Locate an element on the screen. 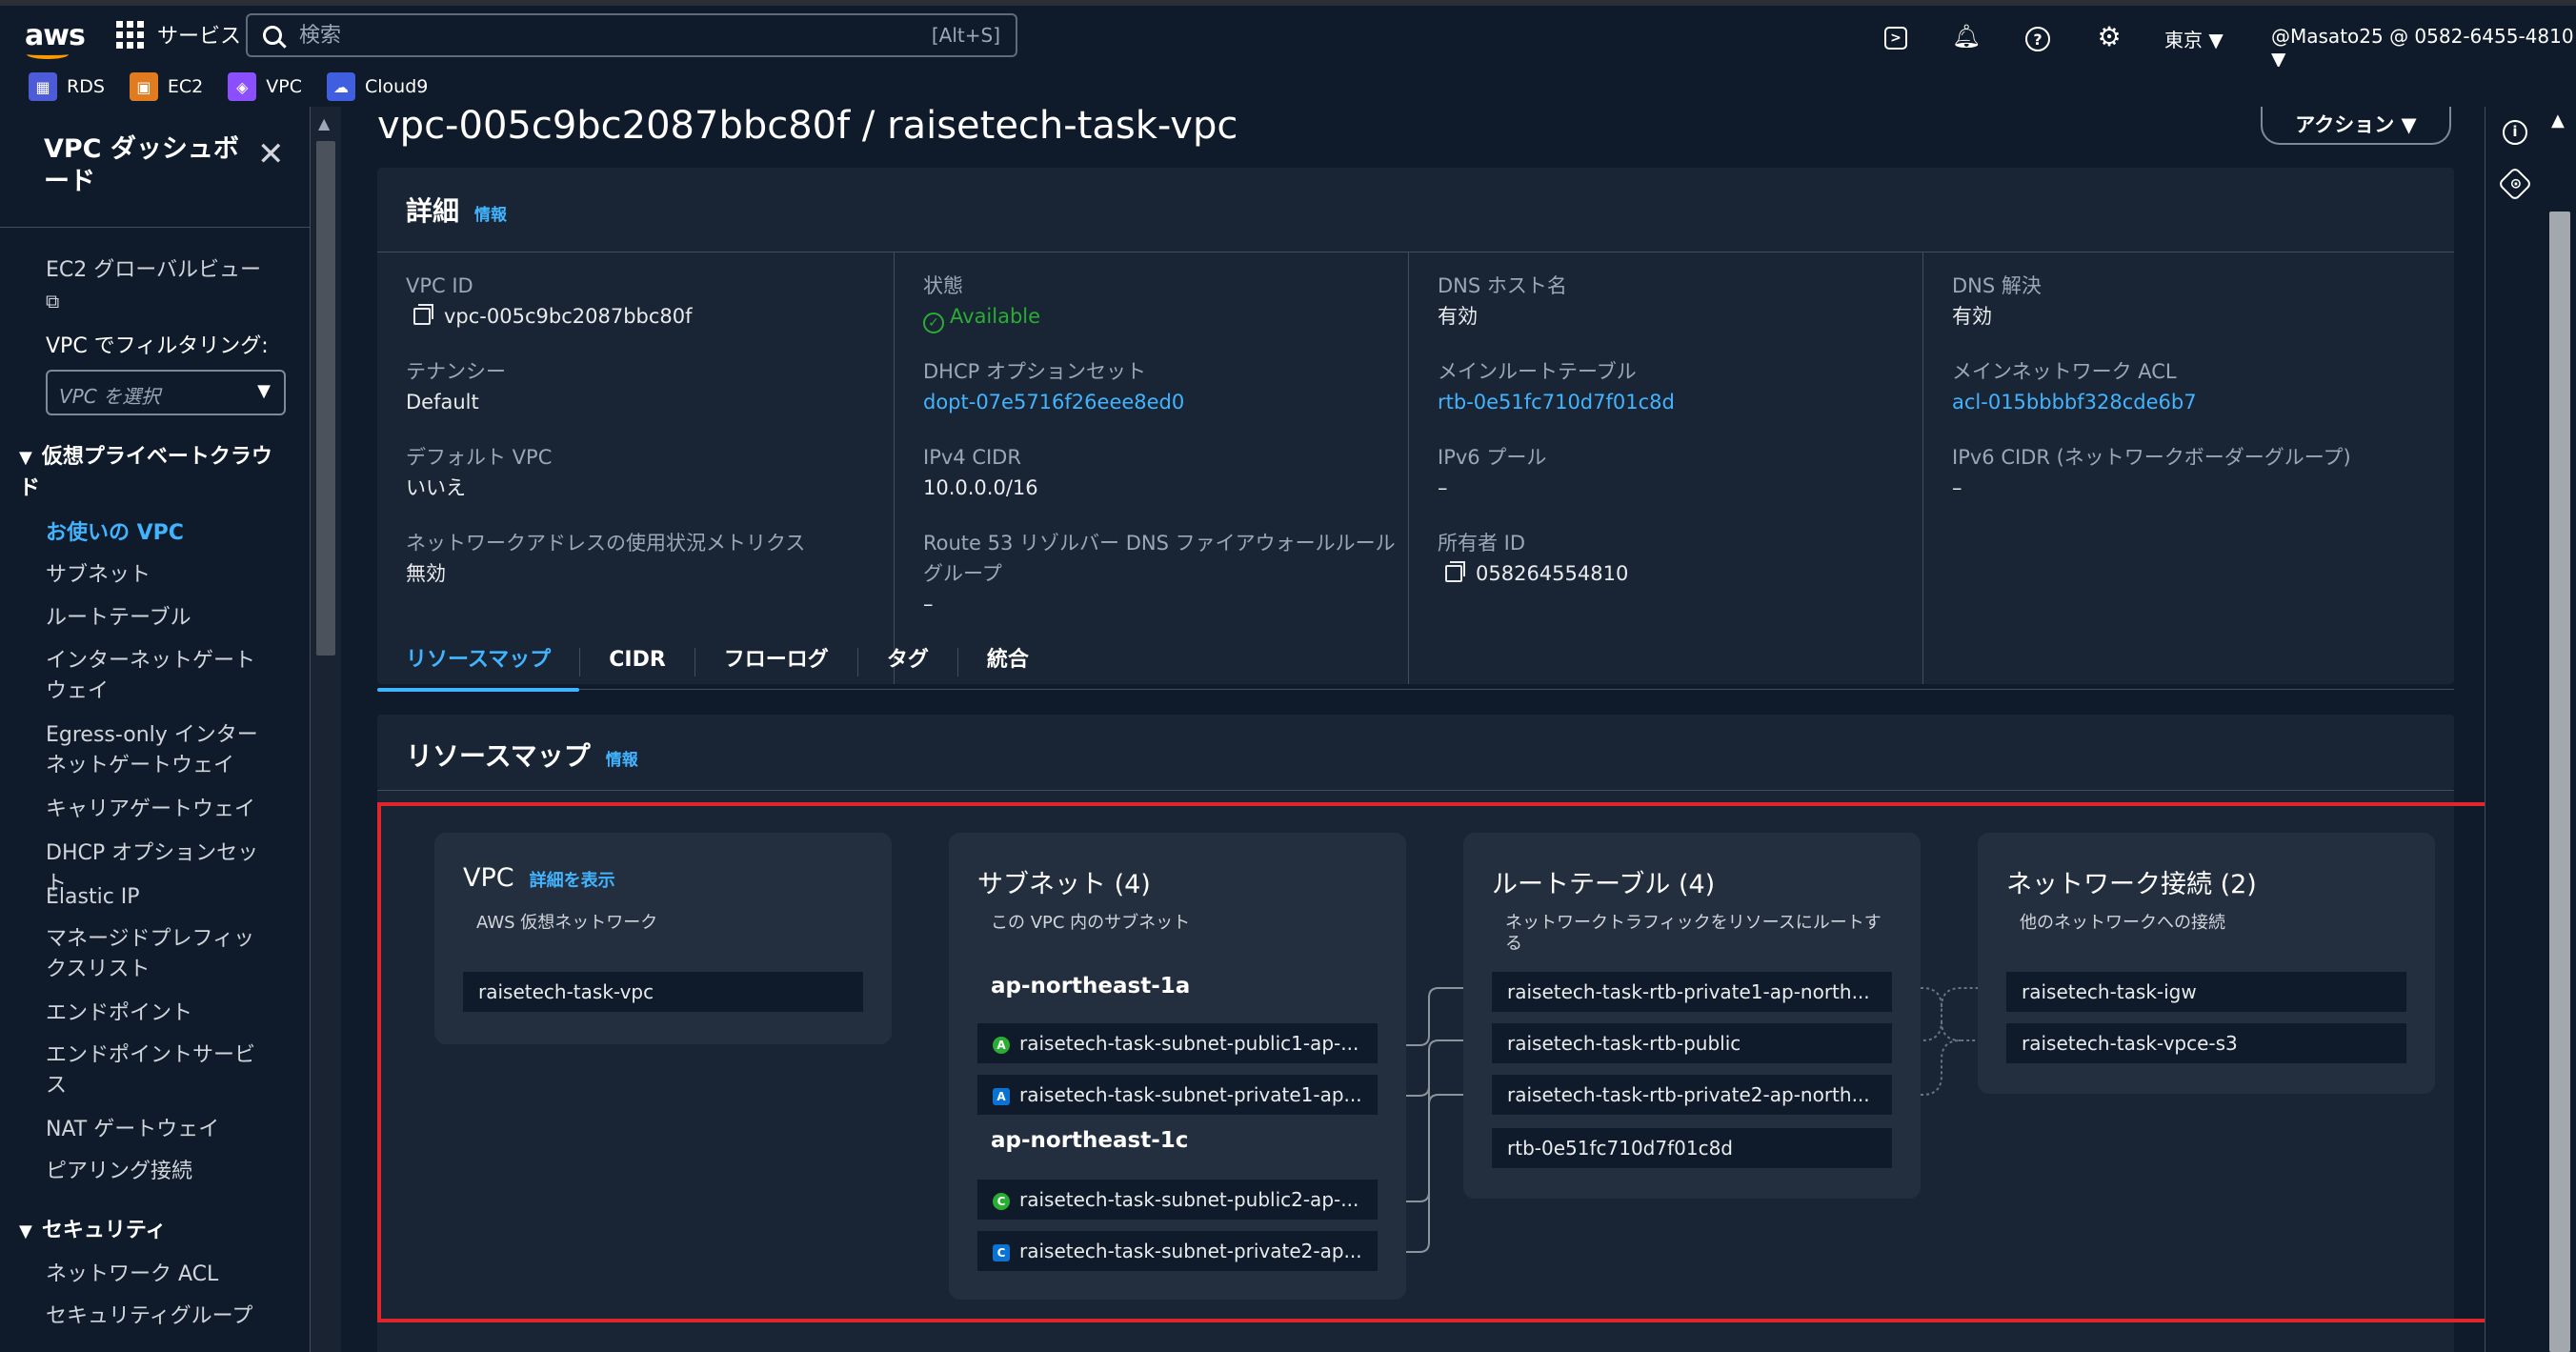 This screenshot has width=2576, height=1352. feedback-icon: ⊙ is located at coordinates (2515, 184).